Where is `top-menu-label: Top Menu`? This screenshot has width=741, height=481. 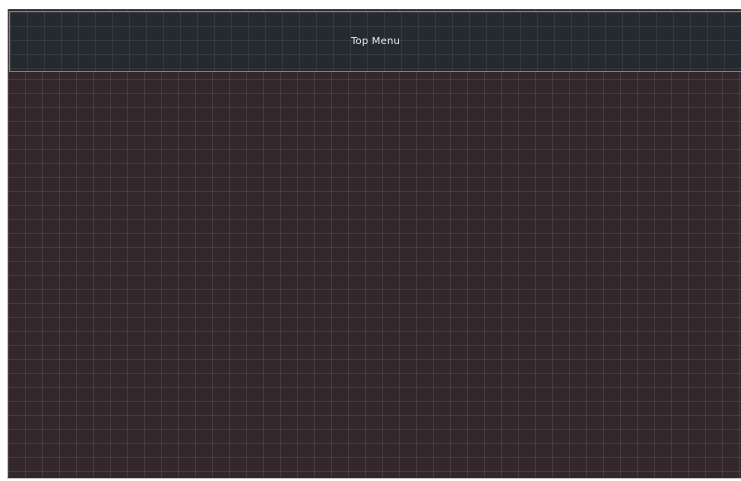 top-menu-label: Top Menu is located at coordinates (375, 41).